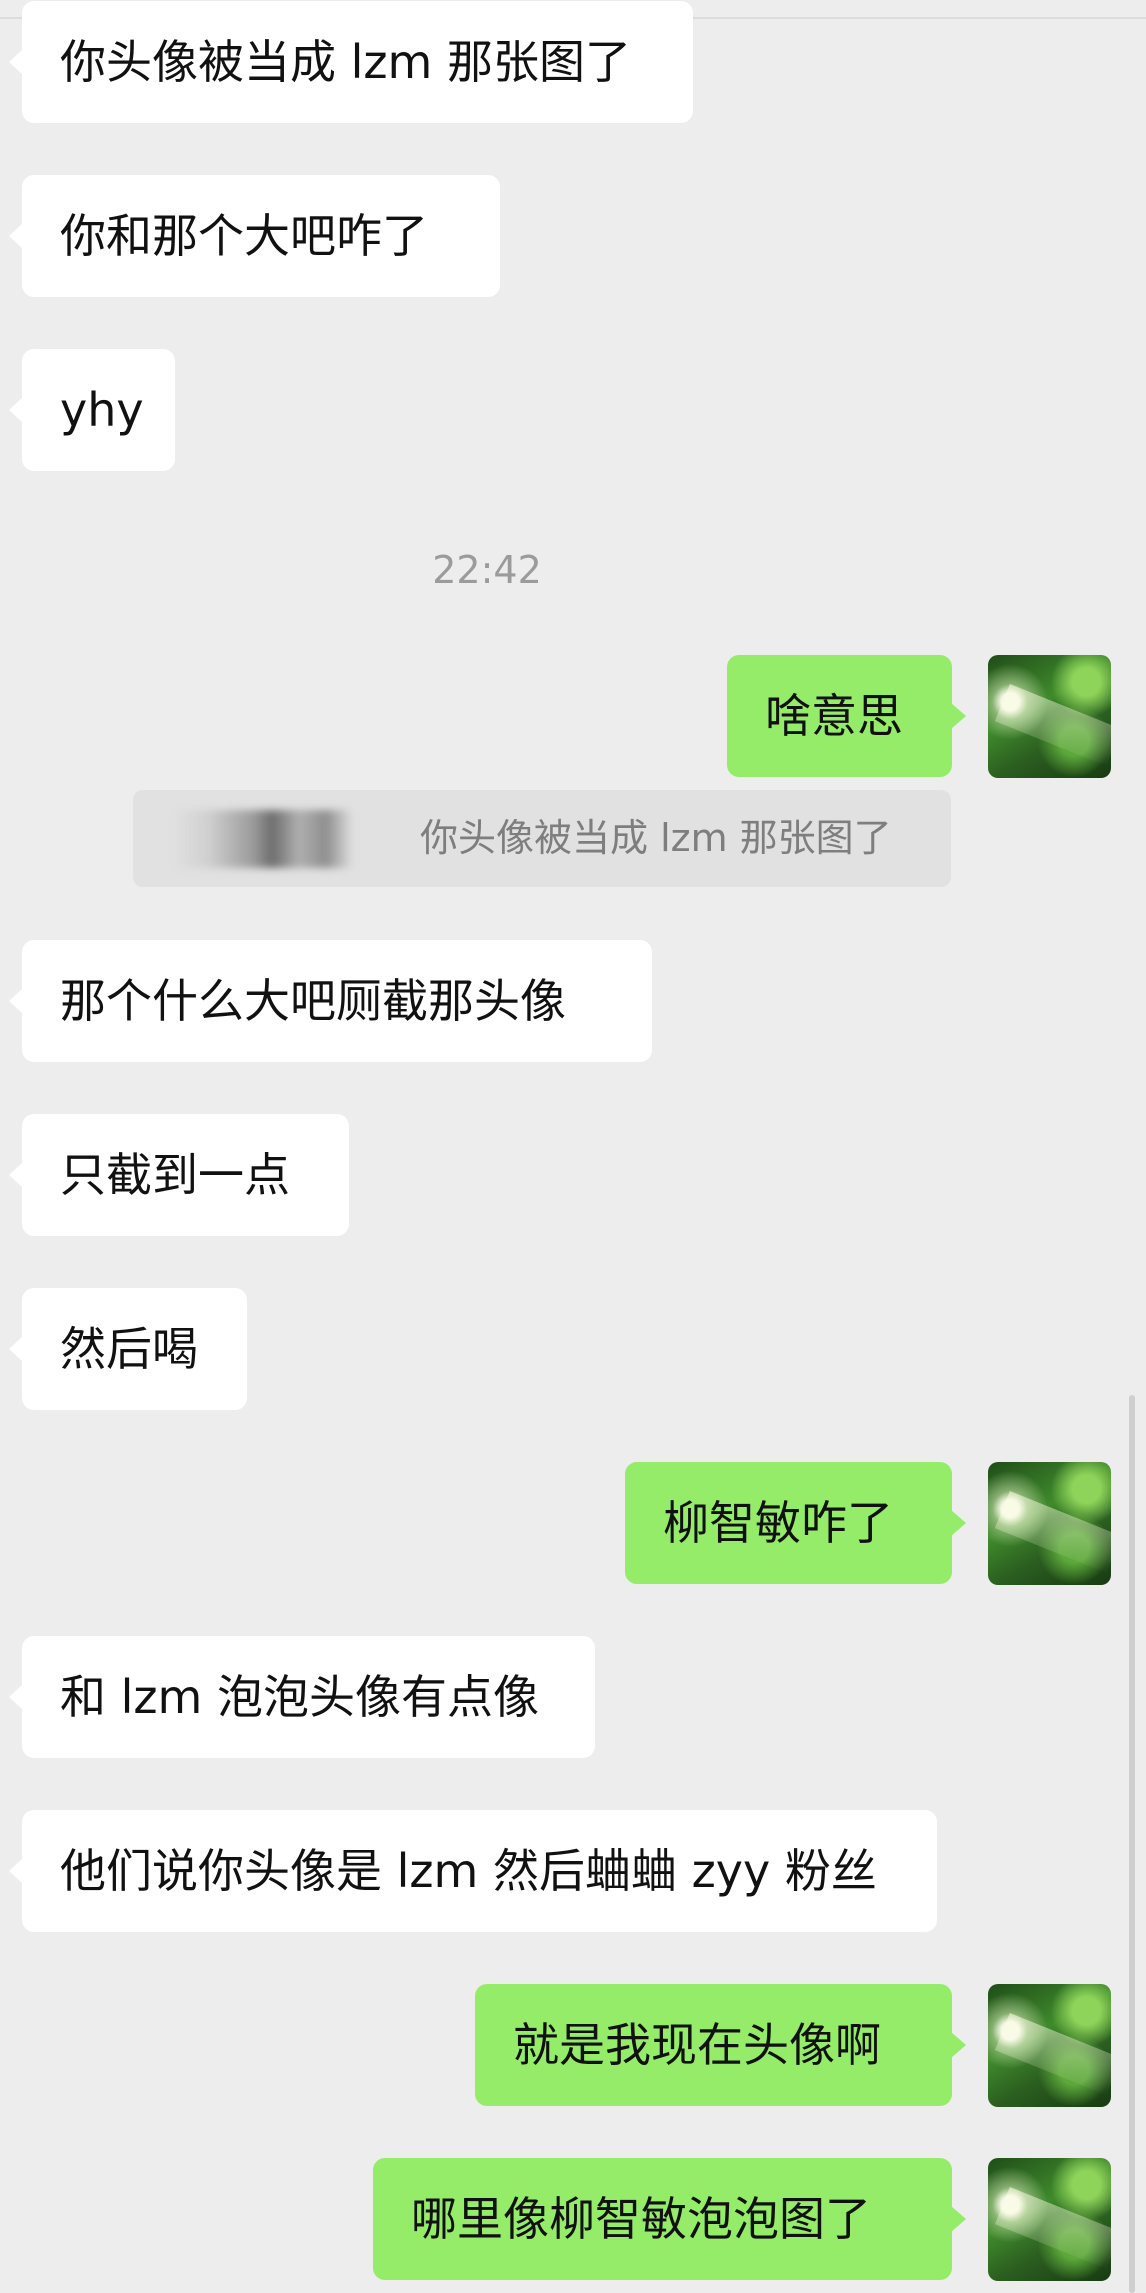  I want to click on message-bubble-incoming: 那个什么大吧厕截那头像, so click(330, 1001).